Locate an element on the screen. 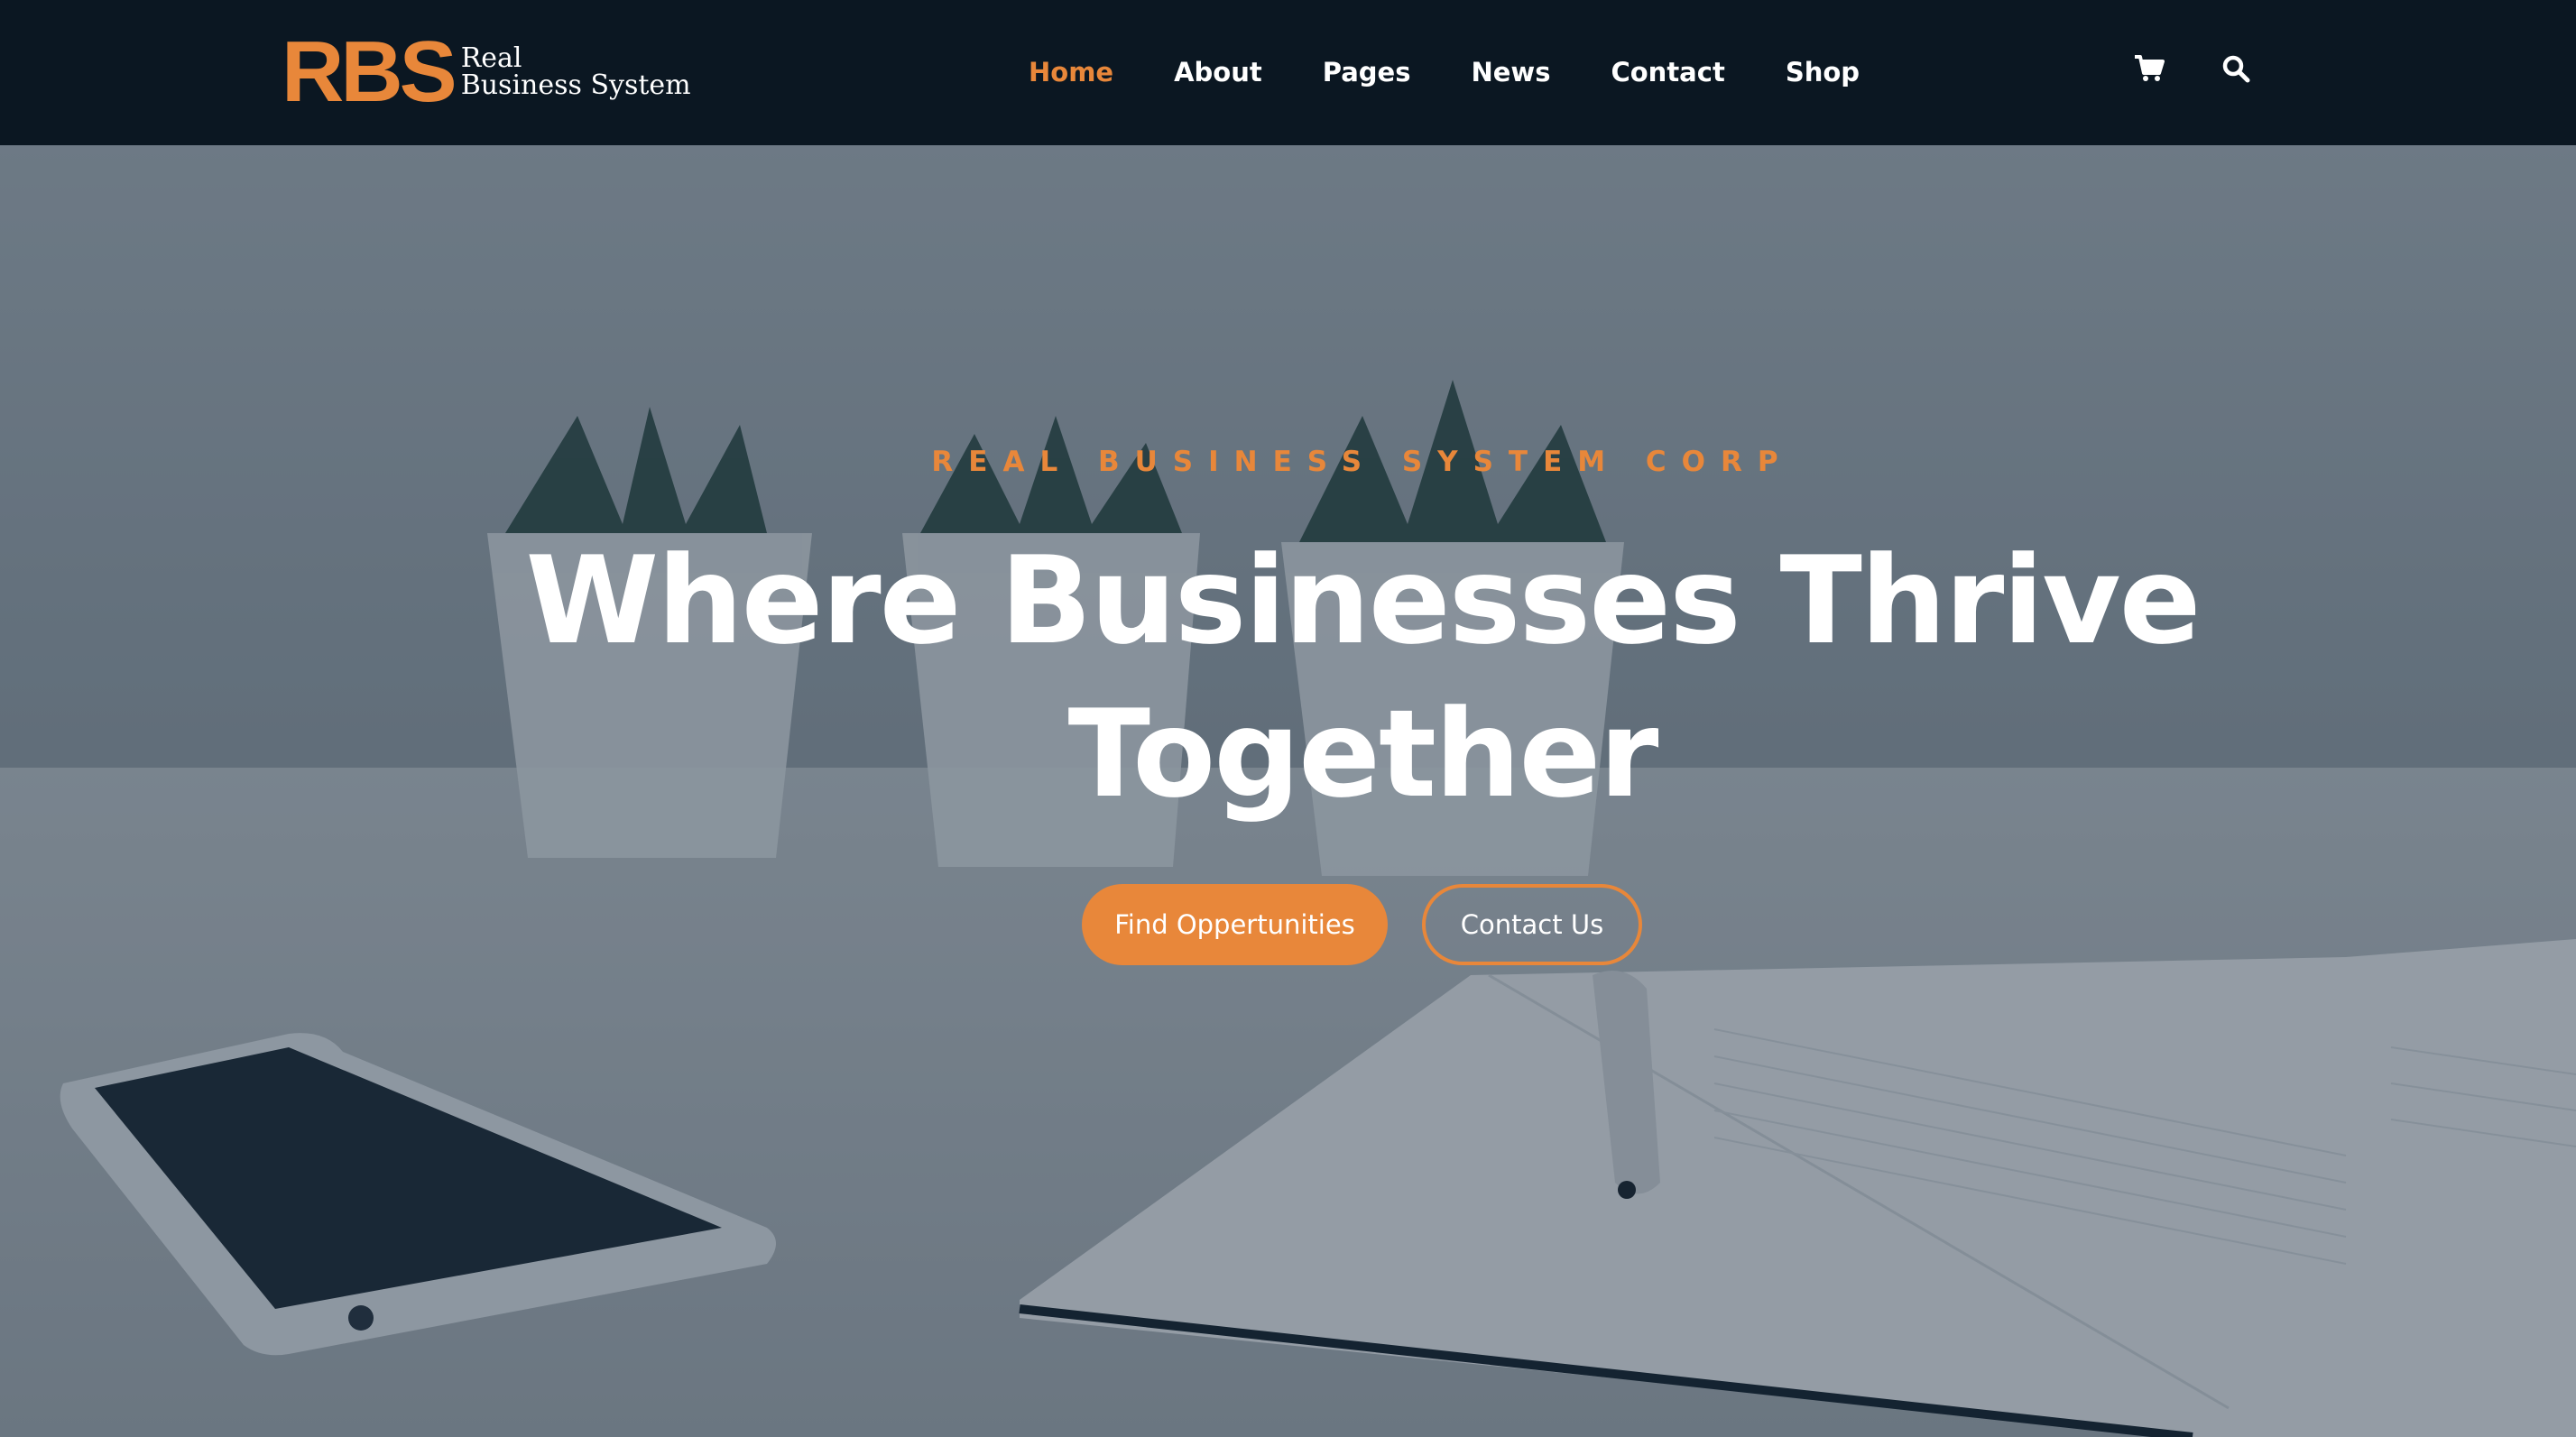 The width and height of the screenshot is (2576, 1437). hero-cta-row: Find Oppertunities Contact Us is located at coordinates (1362, 924).